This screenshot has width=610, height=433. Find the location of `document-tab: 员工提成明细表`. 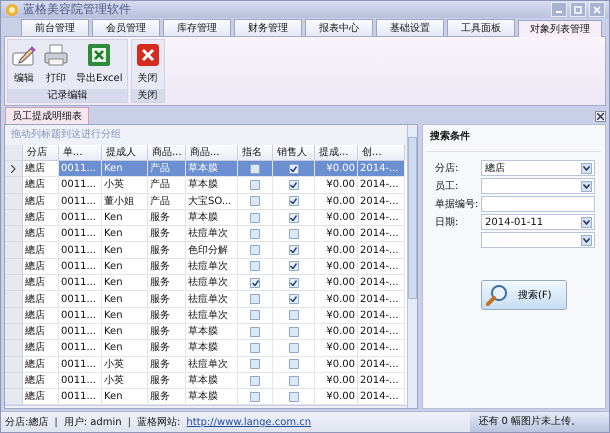

document-tab: 员工提成明细表 is located at coordinates (47, 115).